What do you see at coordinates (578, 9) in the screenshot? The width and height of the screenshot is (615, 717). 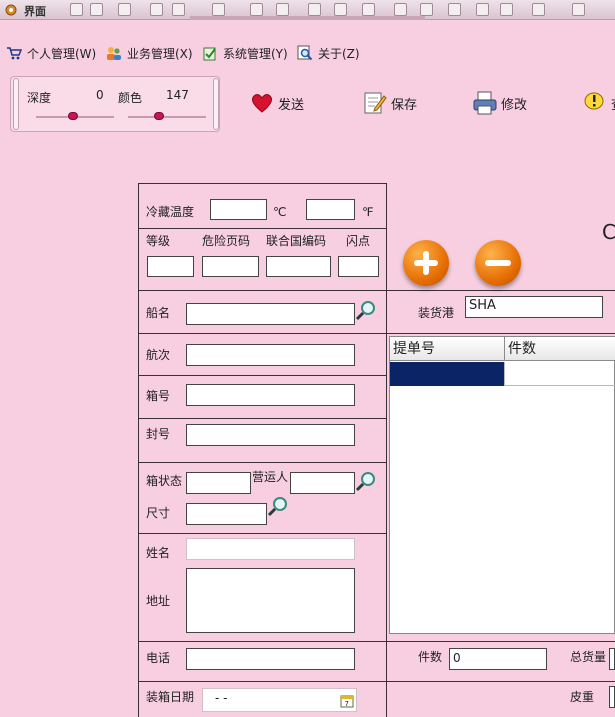 I see `toolbar-layout-icon` at bounding box center [578, 9].